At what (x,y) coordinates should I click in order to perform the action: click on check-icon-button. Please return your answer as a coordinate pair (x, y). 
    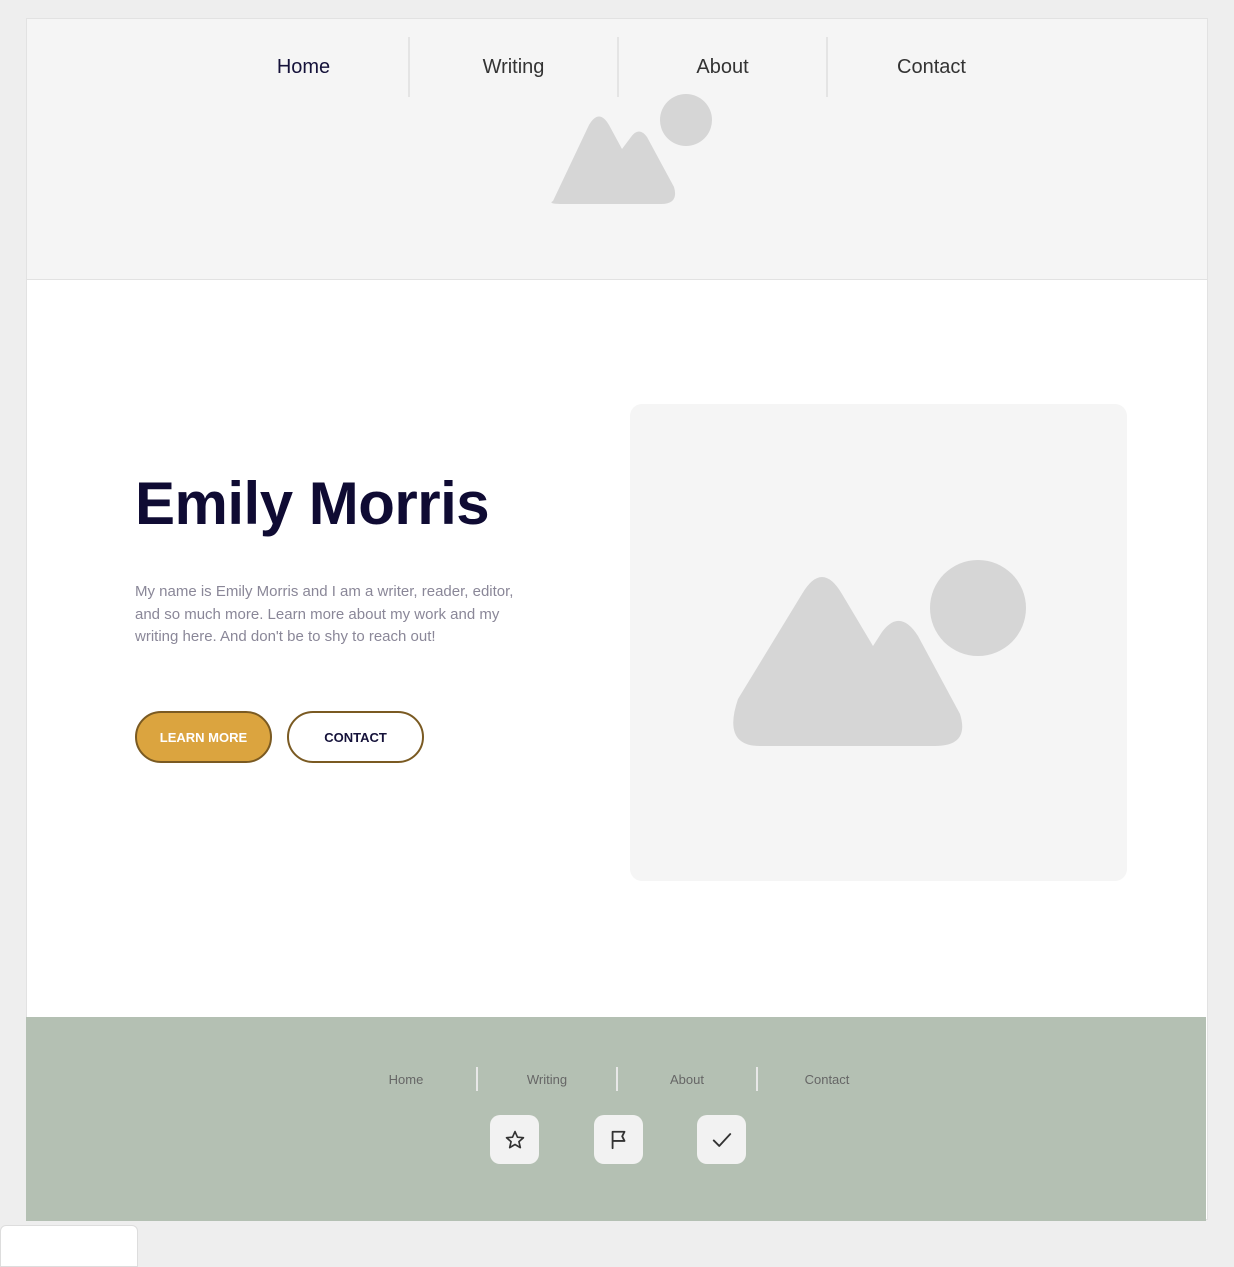
    Looking at the image, I should click on (721, 1139).